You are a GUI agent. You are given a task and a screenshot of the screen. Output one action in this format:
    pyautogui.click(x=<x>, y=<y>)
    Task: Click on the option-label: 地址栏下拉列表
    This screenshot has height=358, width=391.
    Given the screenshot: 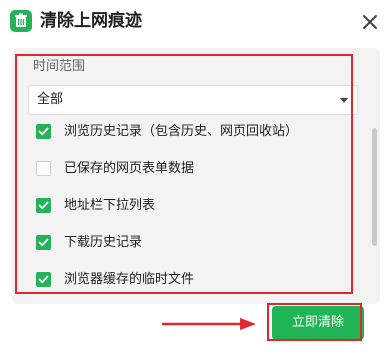 What is the action you would take?
    pyautogui.click(x=110, y=205)
    